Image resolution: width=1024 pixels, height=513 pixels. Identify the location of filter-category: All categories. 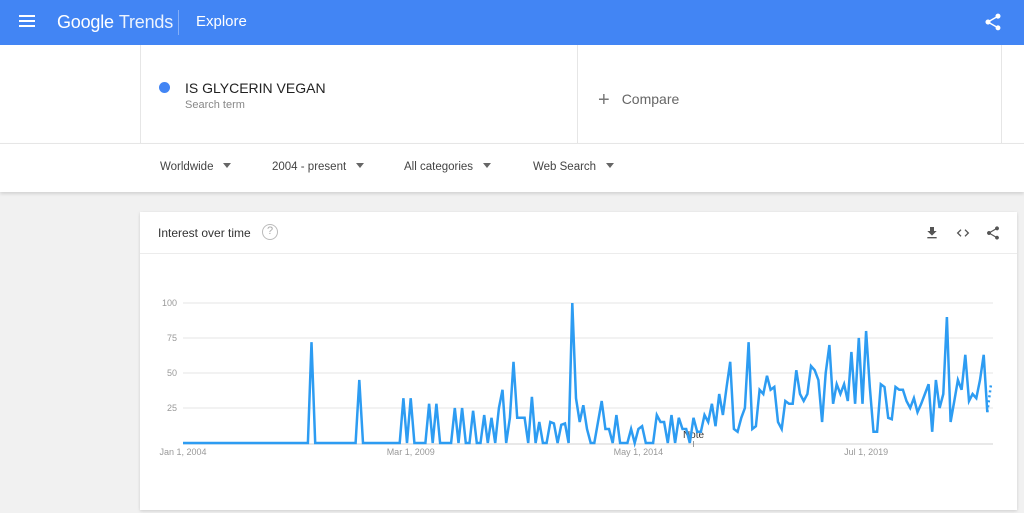
(448, 167).